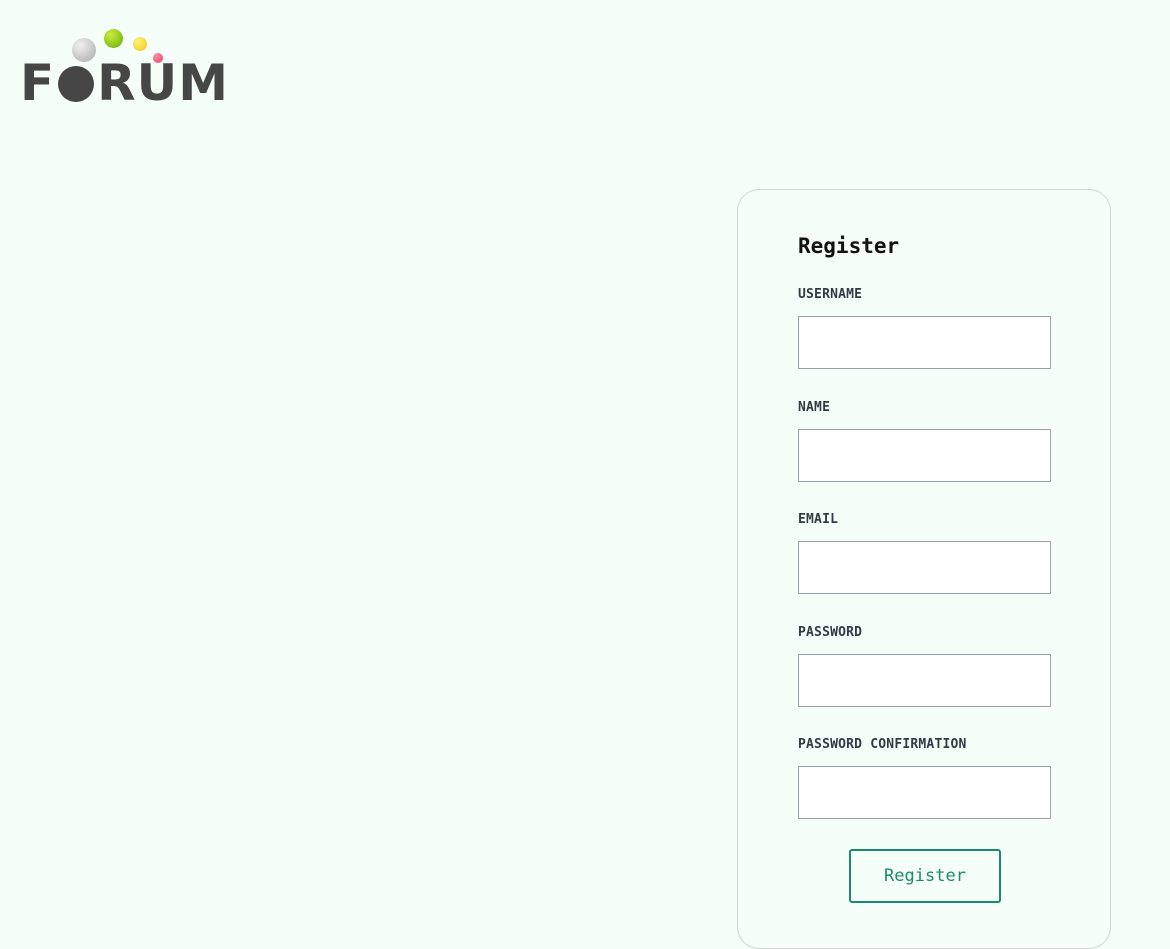 This screenshot has width=1170, height=949. I want to click on logo-text-end: RUM, so click(163, 83).